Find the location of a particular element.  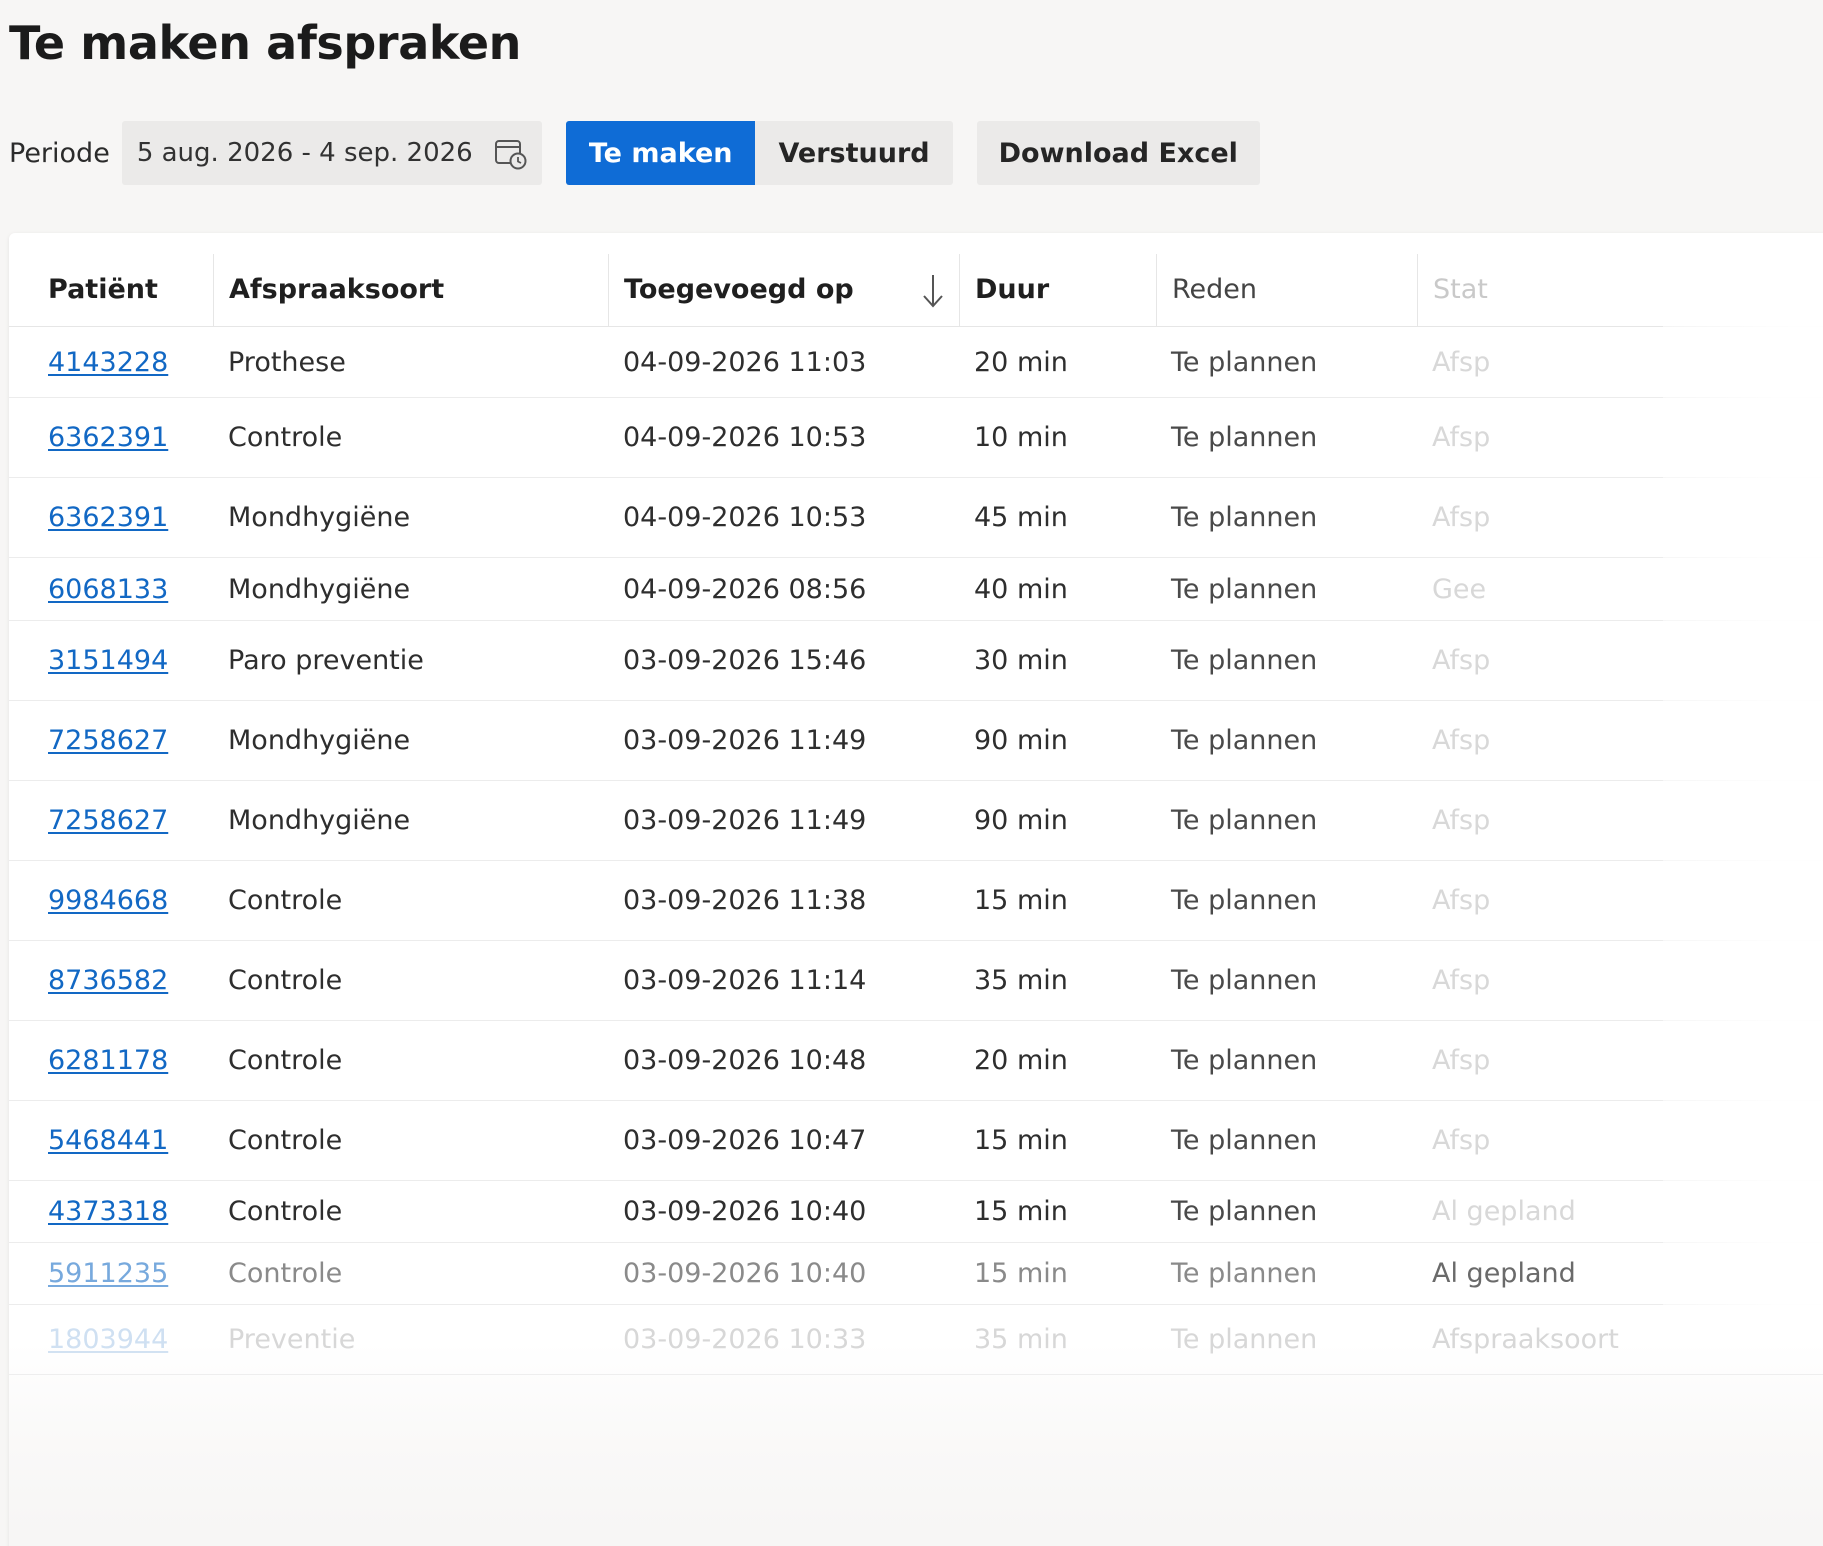

patient-id-cell: 1803944 is located at coordinates (111, 1339).